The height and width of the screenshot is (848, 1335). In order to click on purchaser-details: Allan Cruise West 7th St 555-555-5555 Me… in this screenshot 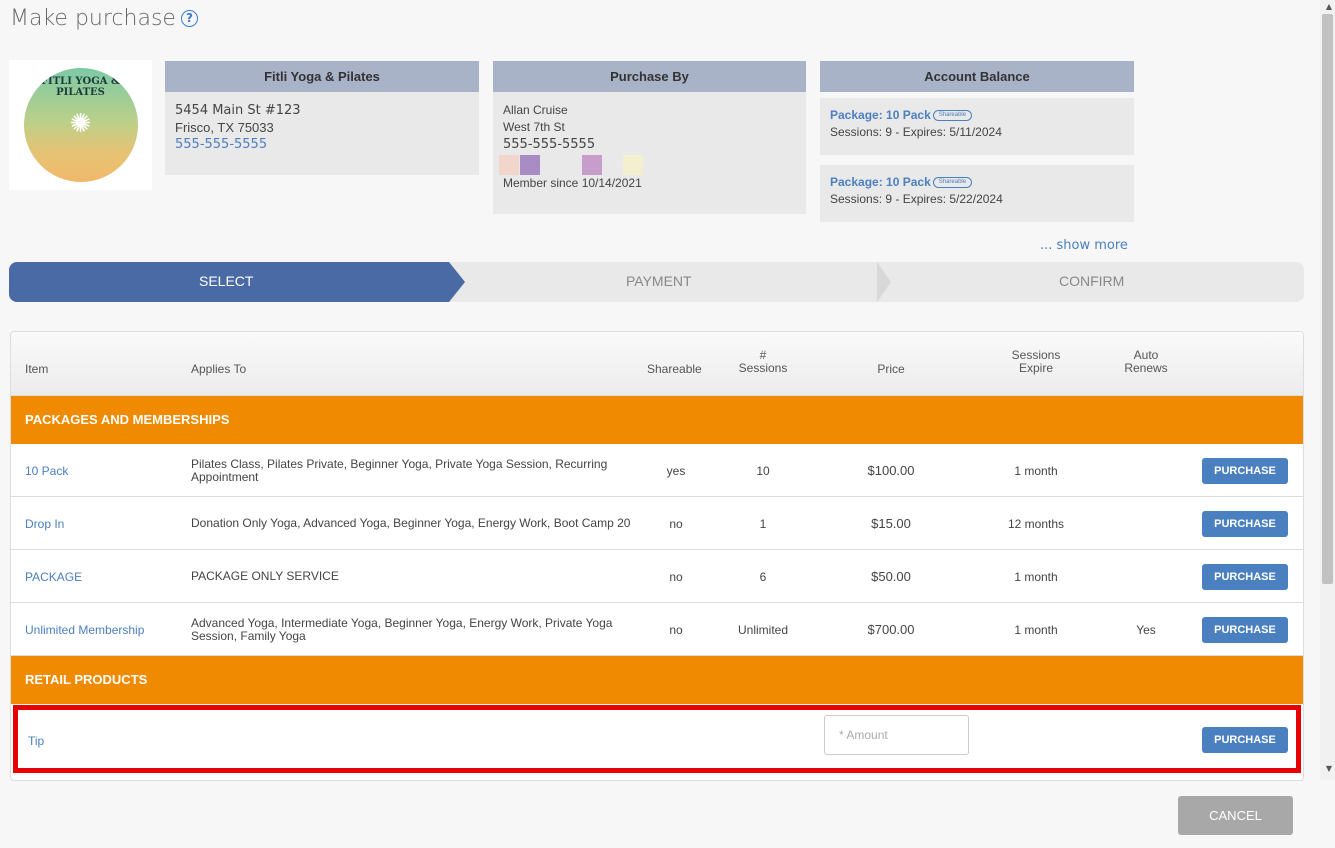, I will do `click(649, 153)`.